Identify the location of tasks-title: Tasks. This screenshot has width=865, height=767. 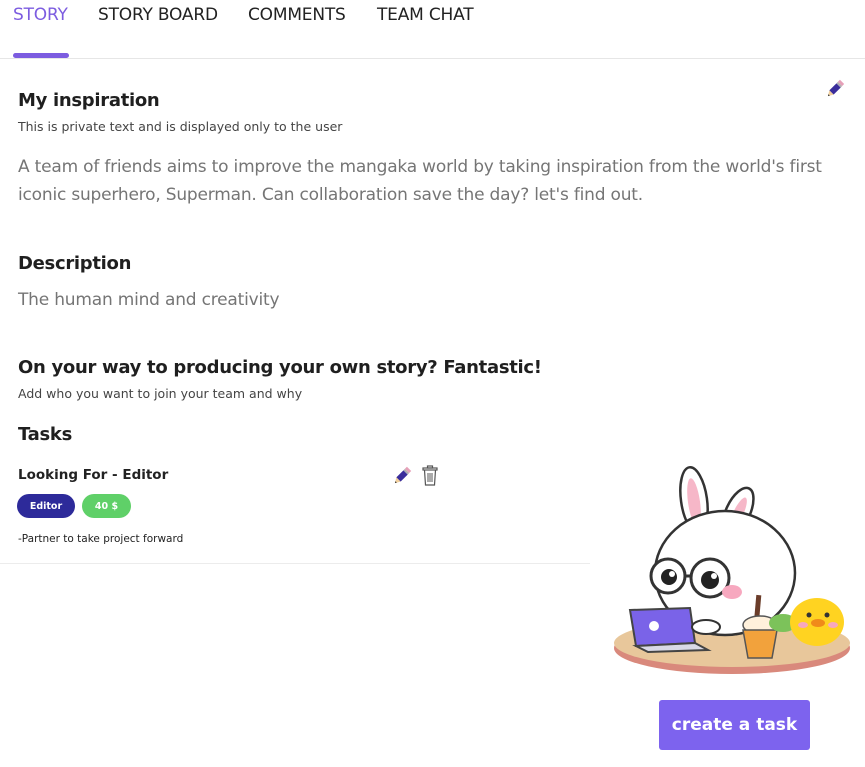
(45, 434).